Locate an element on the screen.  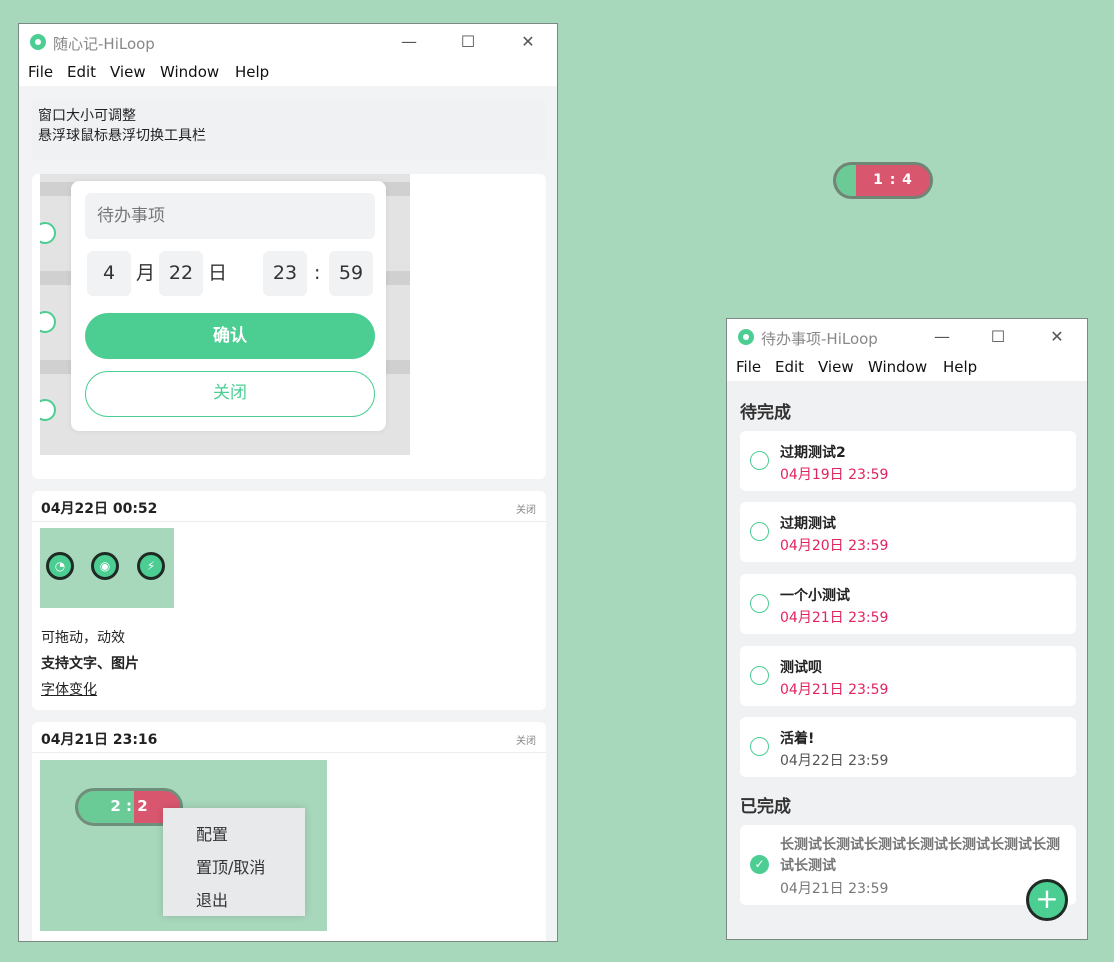
todo-name: 过期测试 is located at coordinates (808, 524).